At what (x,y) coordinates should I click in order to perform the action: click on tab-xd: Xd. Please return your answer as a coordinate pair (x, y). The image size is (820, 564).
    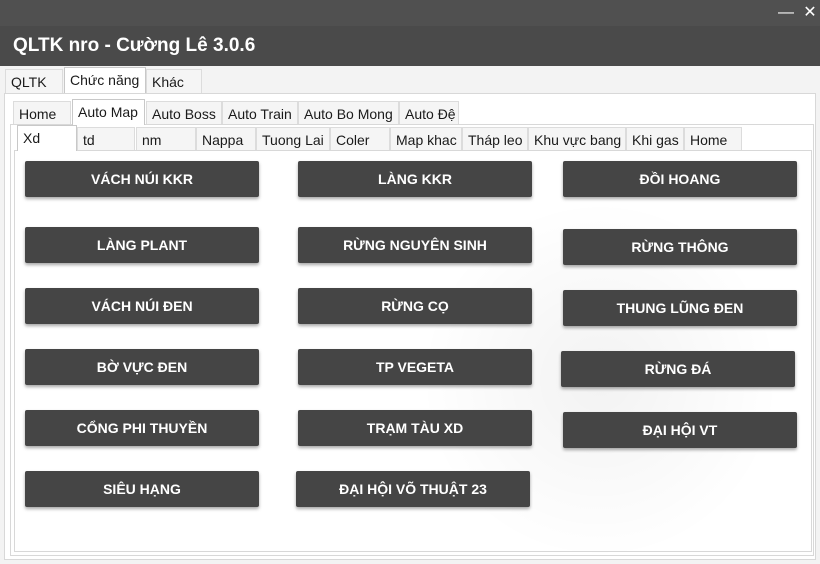
    Looking at the image, I should click on (47, 138).